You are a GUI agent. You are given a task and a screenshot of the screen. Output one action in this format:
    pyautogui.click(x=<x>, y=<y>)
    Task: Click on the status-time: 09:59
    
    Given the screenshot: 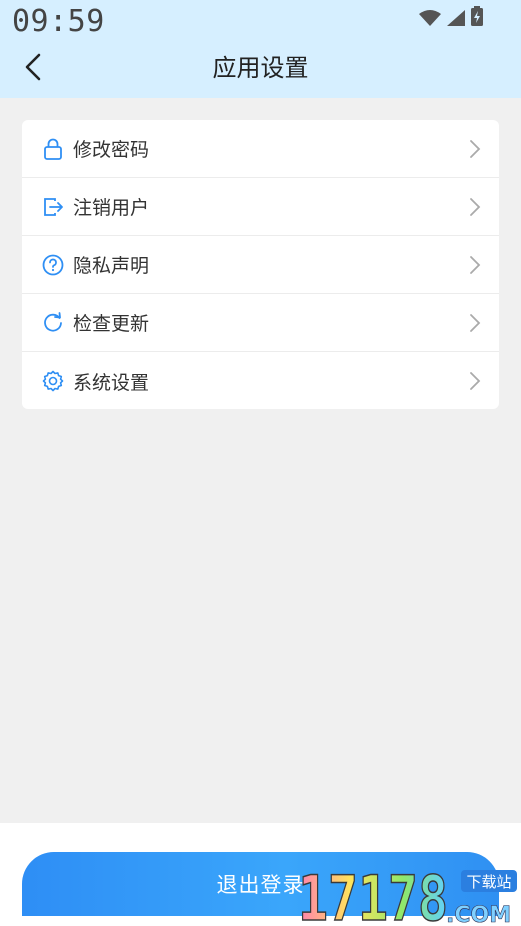 What is the action you would take?
    pyautogui.click(x=58, y=21)
    